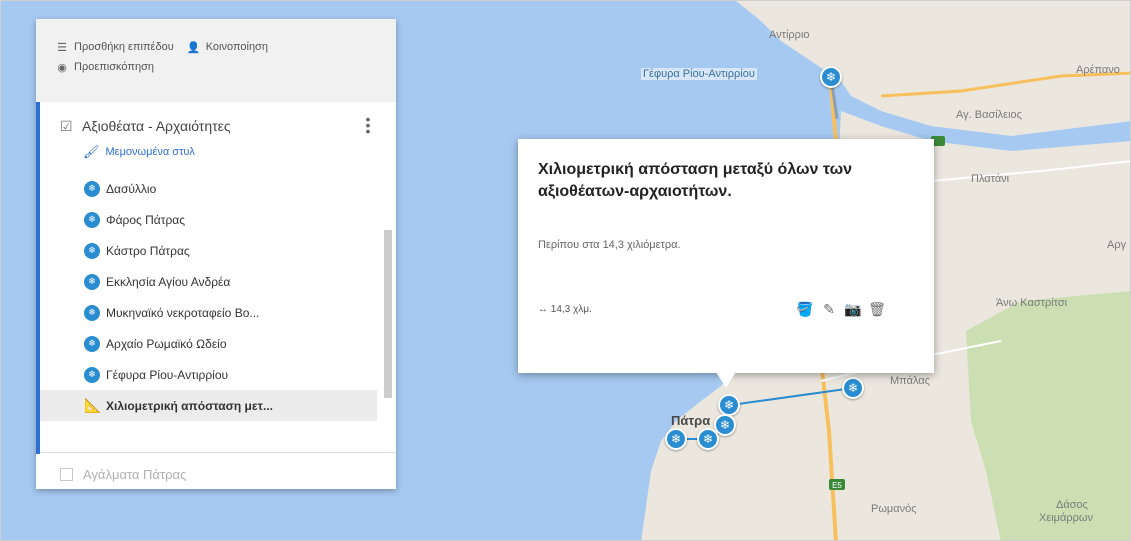 The height and width of the screenshot is (541, 1131). Describe the element at coordinates (837, 485) in the screenshot. I see `road-shield-label: E5` at that location.